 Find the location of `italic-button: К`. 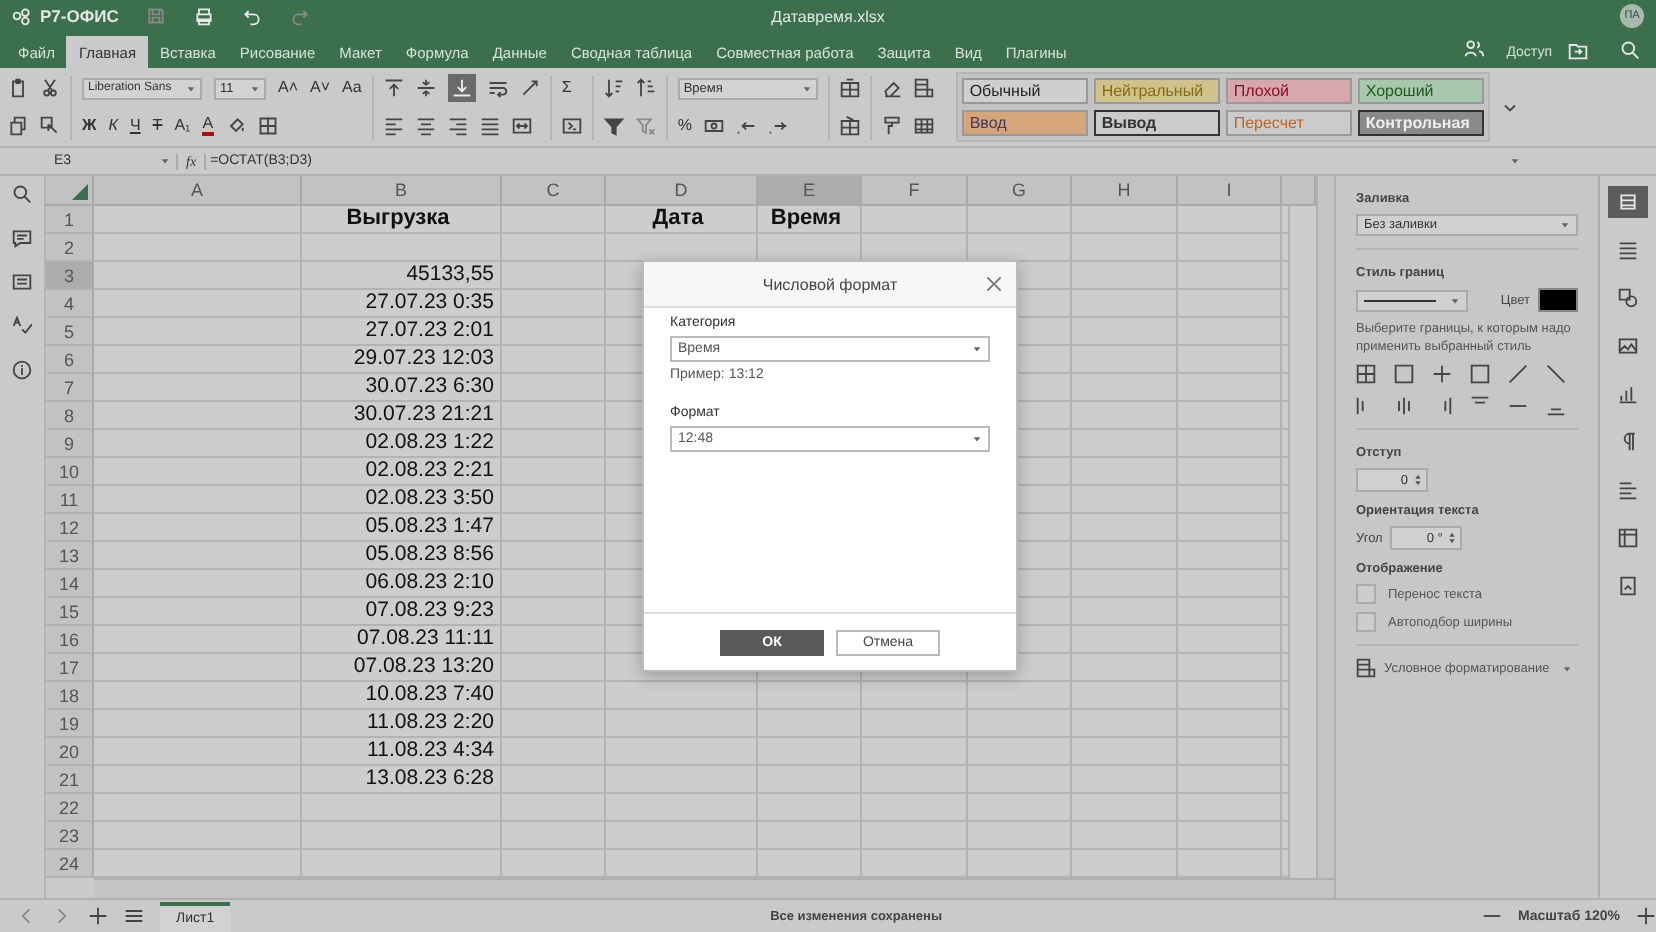

italic-button: К is located at coordinates (113, 126).